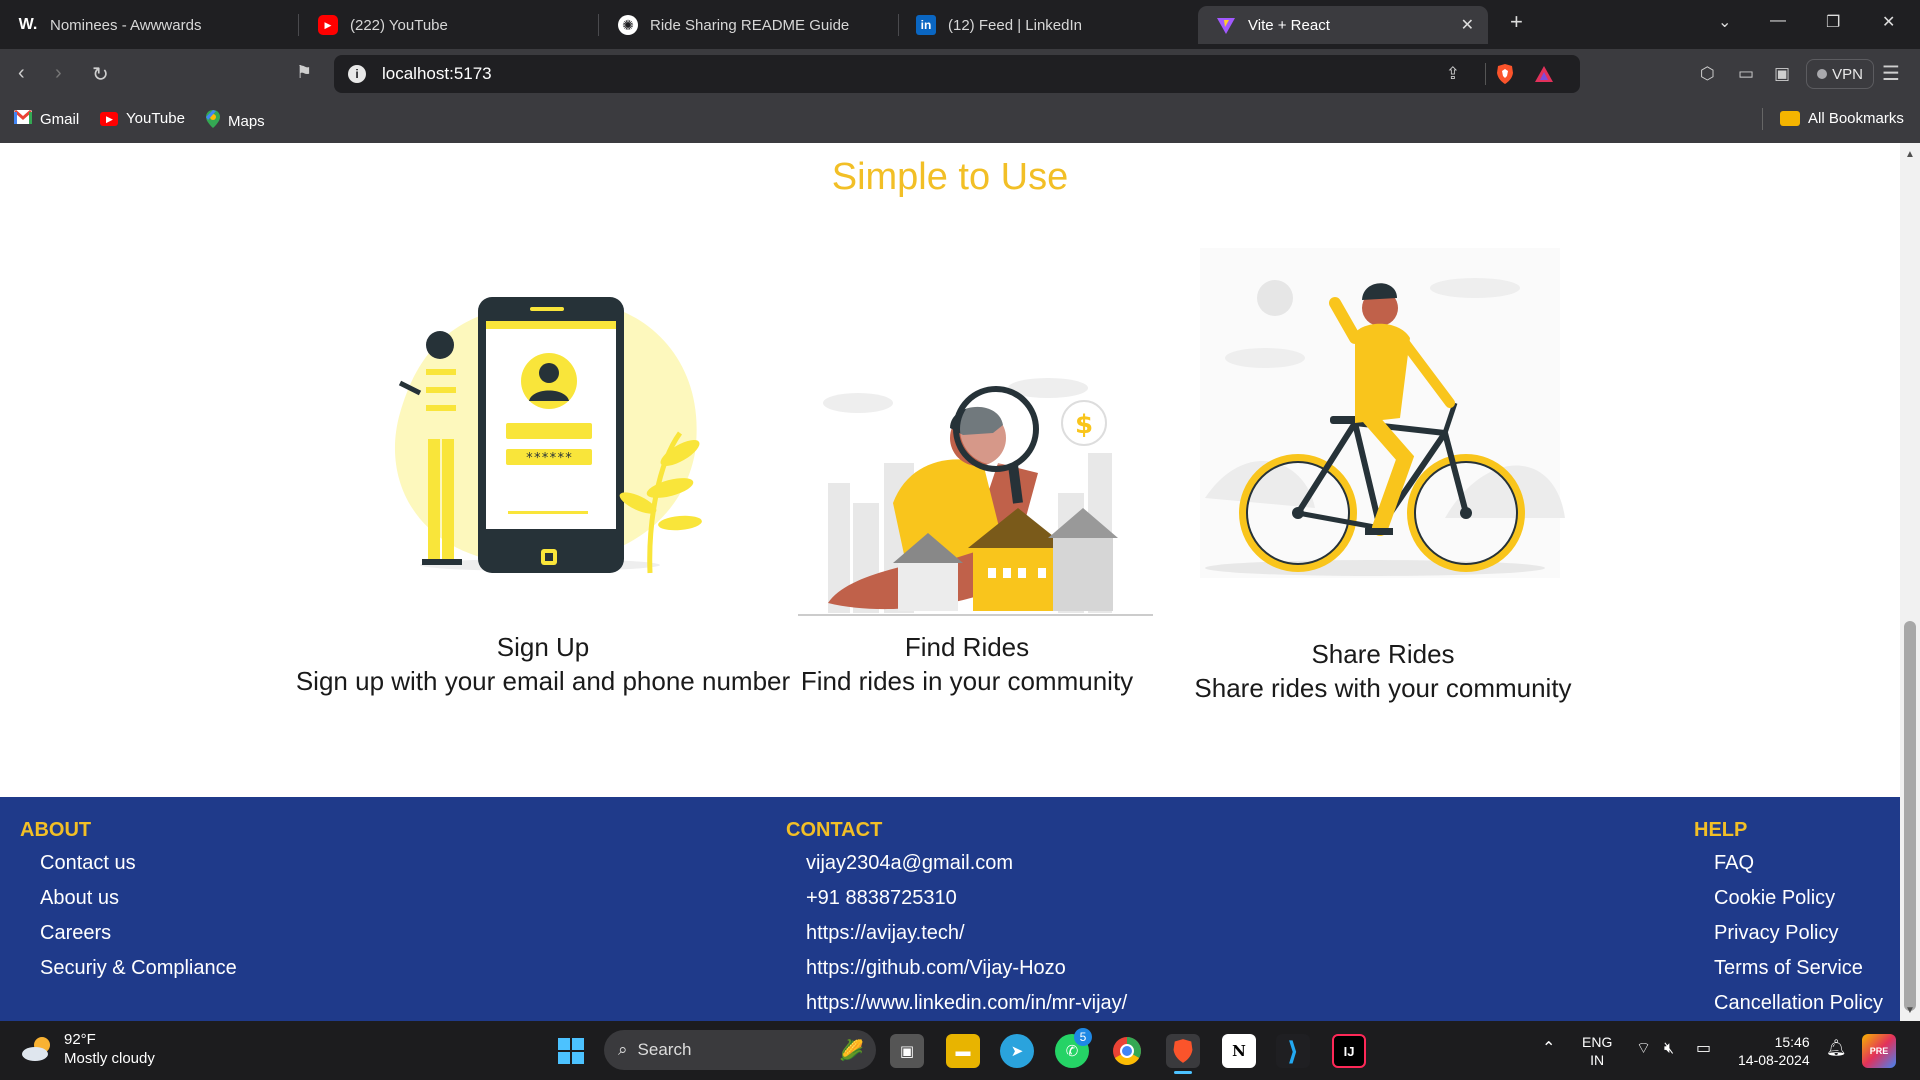  I want to click on notifications-icon: 🔔︎, so click(1836, 1049).